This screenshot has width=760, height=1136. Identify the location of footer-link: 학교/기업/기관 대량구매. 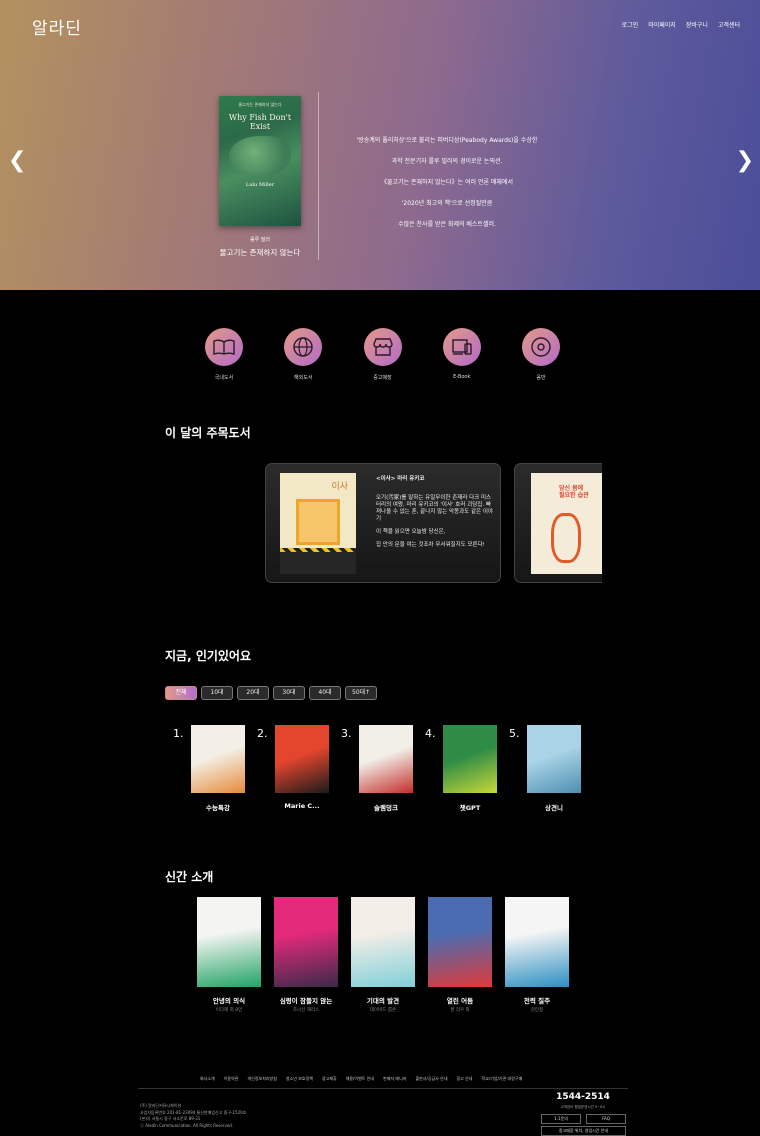
(502, 1079).